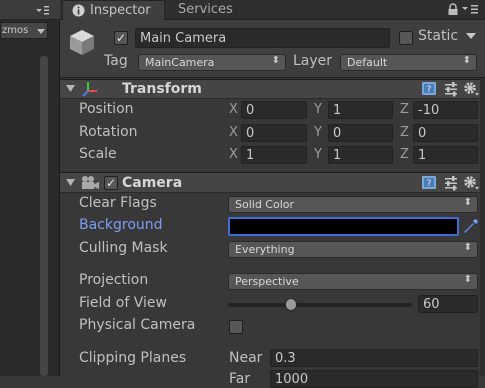  What do you see at coordinates (108, 132) in the screenshot?
I see `rotation-label: Rotation` at bounding box center [108, 132].